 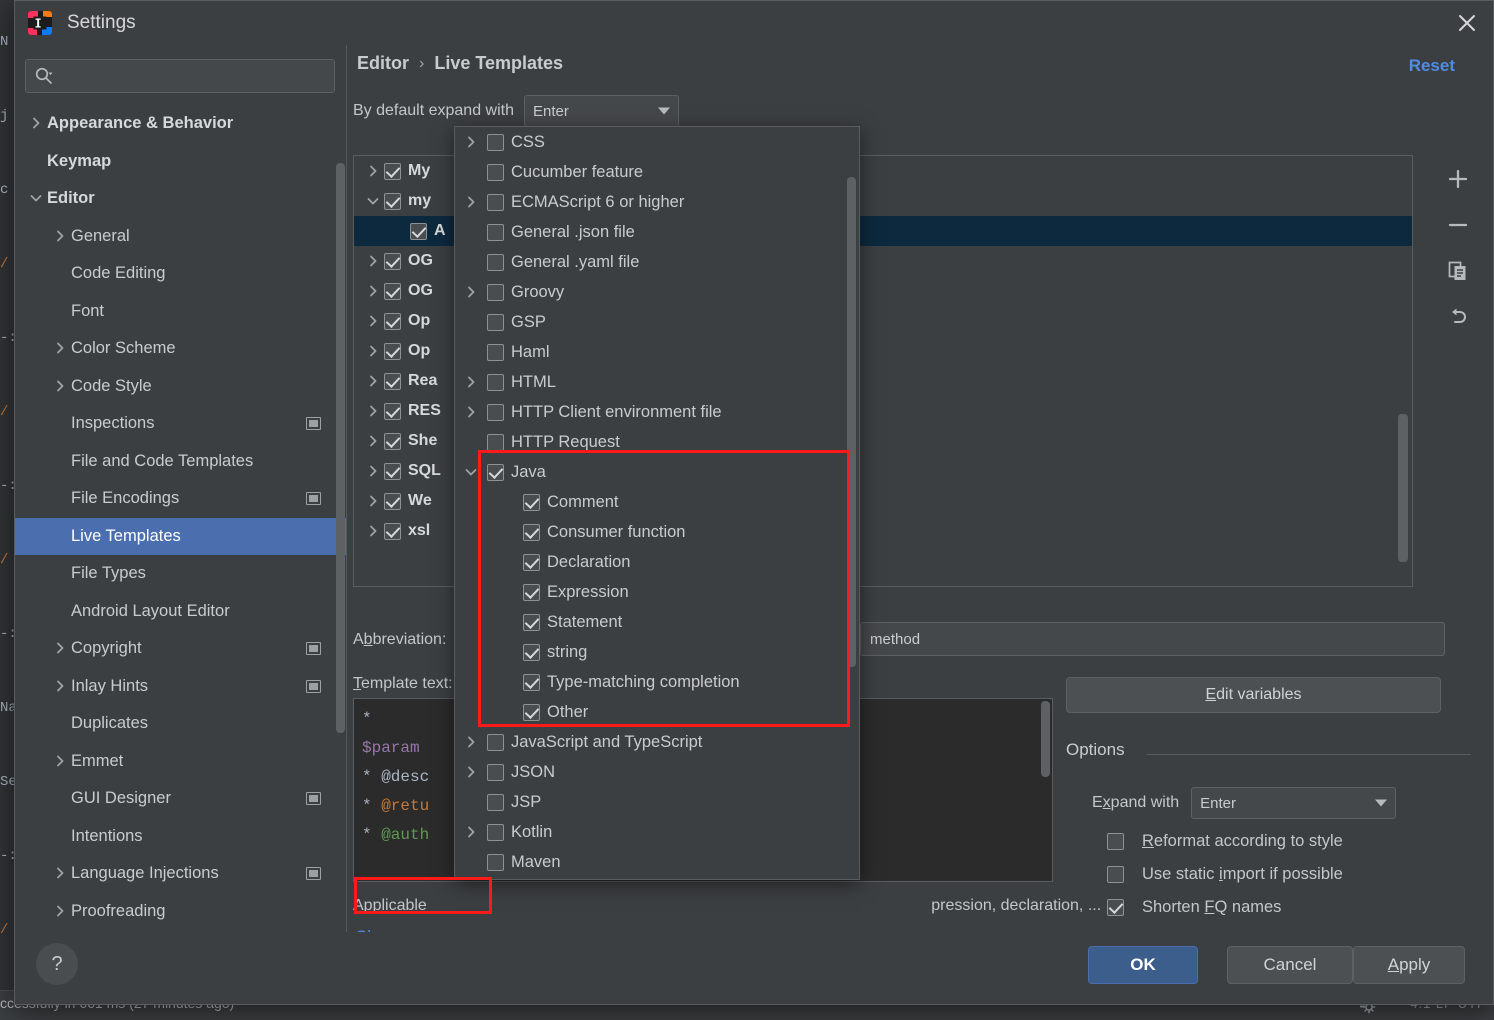 What do you see at coordinates (1403, 488) in the screenshot?
I see `template-tree-scrollbar` at bounding box center [1403, 488].